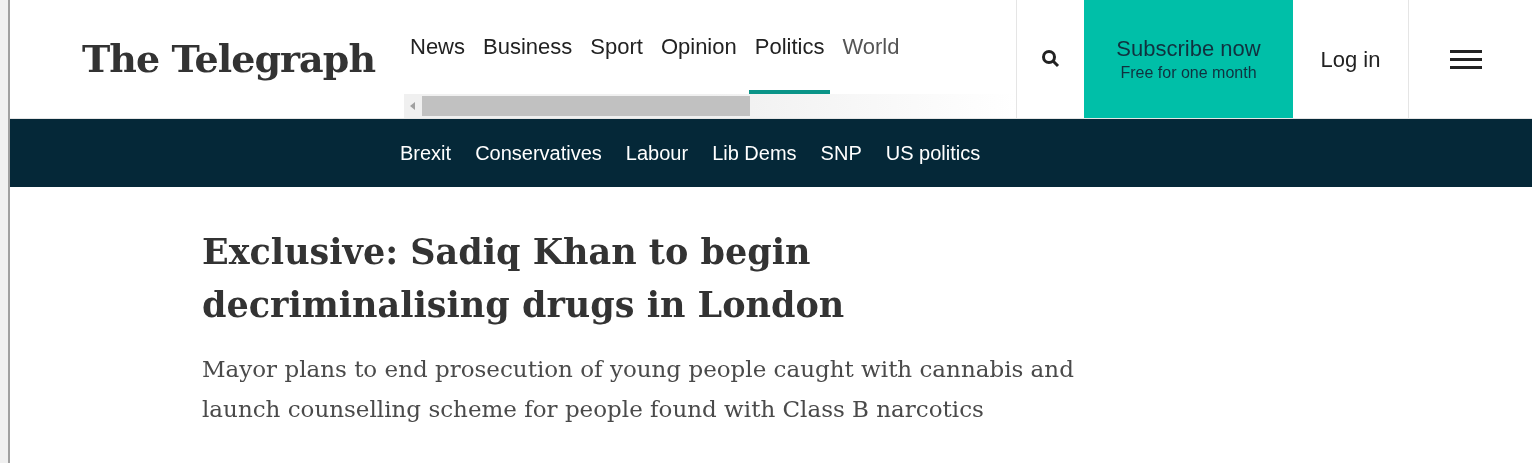  Describe the element at coordinates (638, 389) in the screenshot. I see `standfirst: Mayor plans to end prosecution of young people caught with cannabis and launch counselling scheme for people found with Class B narcotics` at that location.